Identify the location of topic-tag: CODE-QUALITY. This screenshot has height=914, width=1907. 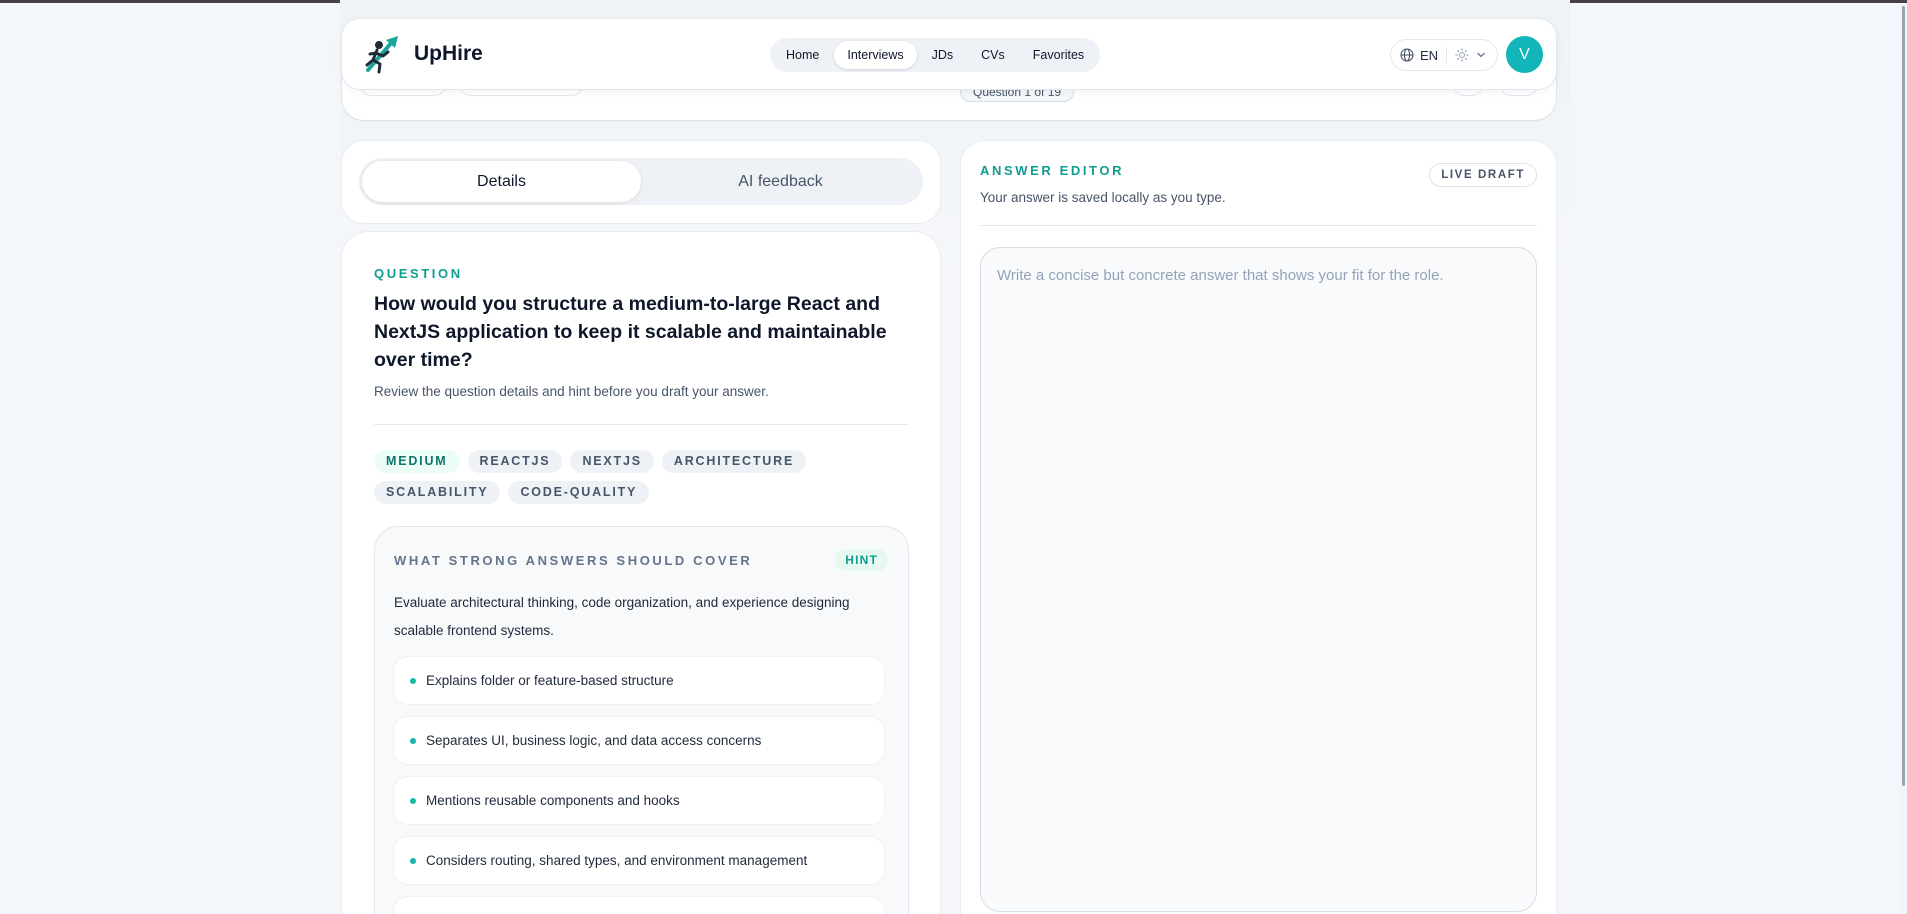
(579, 492).